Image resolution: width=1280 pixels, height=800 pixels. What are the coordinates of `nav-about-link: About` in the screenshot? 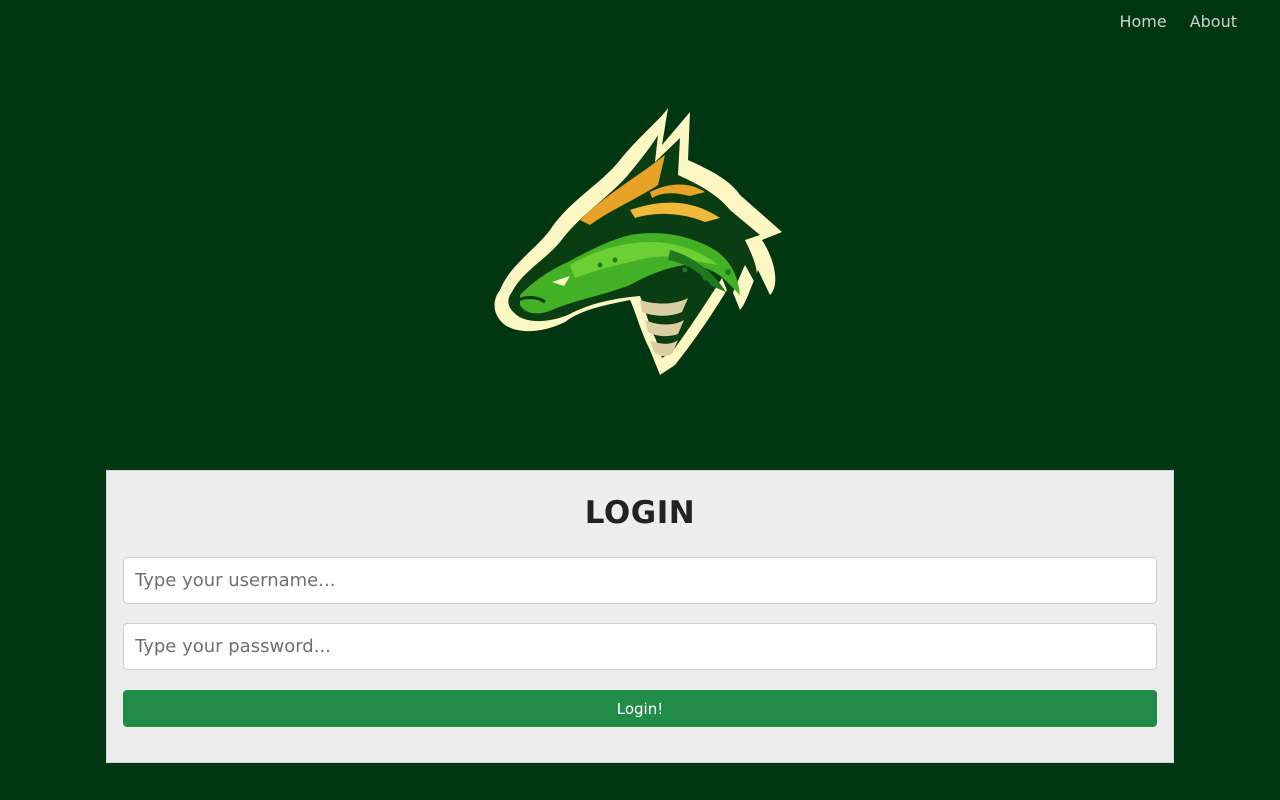 It's located at (1213, 22).